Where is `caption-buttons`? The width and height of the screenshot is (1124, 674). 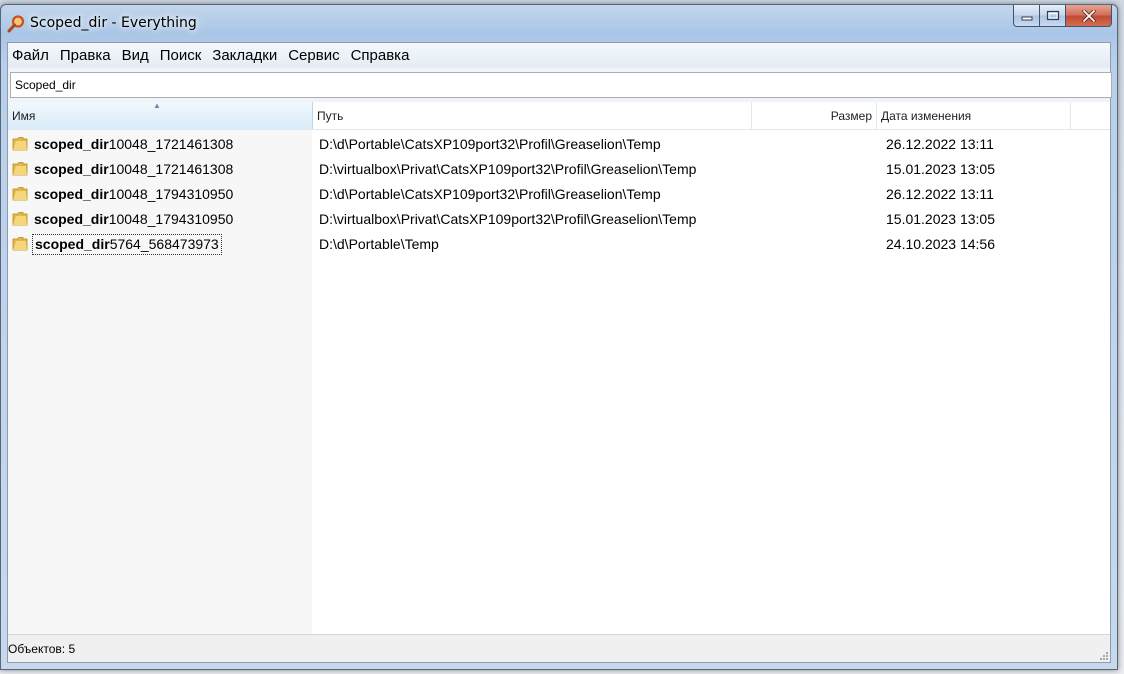
caption-buttons is located at coordinates (1062, 16).